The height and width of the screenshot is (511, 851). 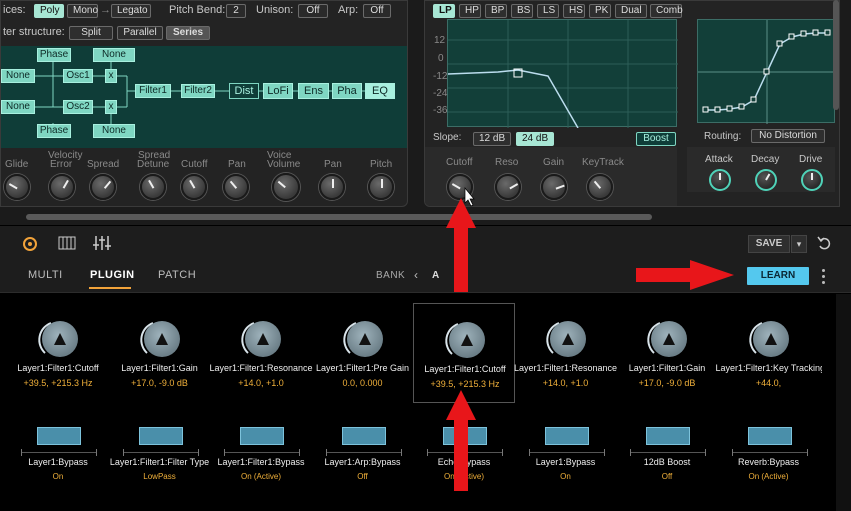 What do you see at coordinates (666, 275) in the screenshot?
I see `arrow-right-shaft` at bounding box center [666, 275].